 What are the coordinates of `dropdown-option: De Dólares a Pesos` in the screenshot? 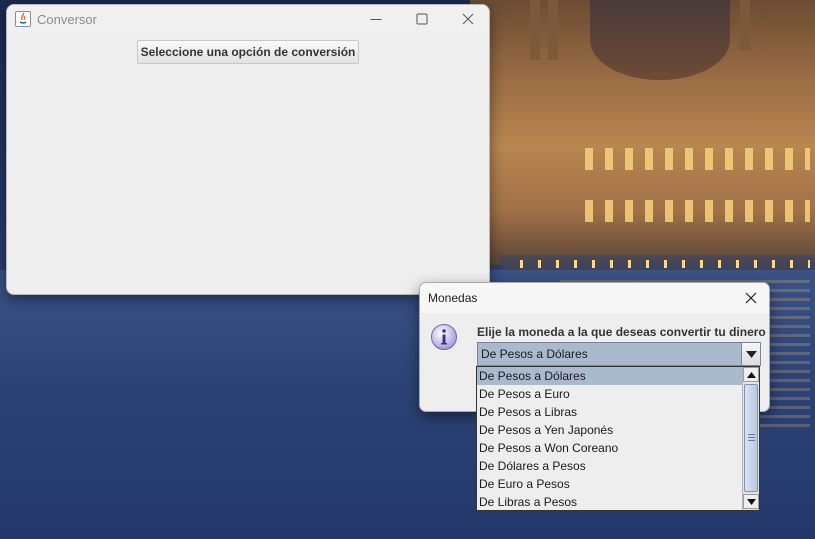 It's located at (610, 466).